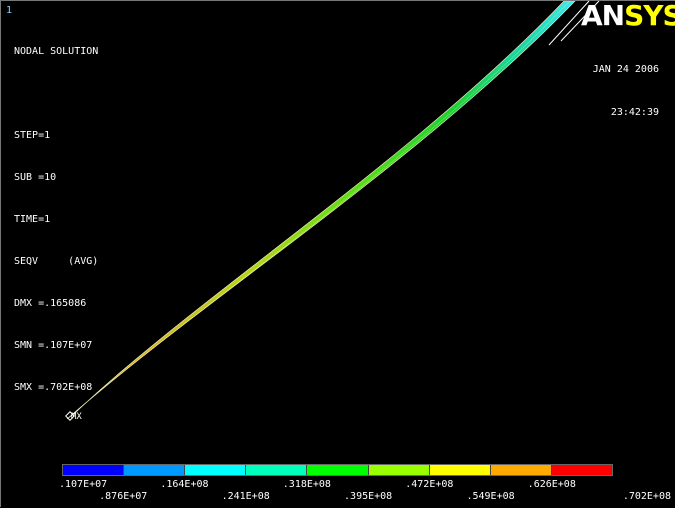 The image size is (675, 508). Describe the element at coordinates (306, 484) in the screenshot. I see `legend-label-5: .318E+08` at that location.